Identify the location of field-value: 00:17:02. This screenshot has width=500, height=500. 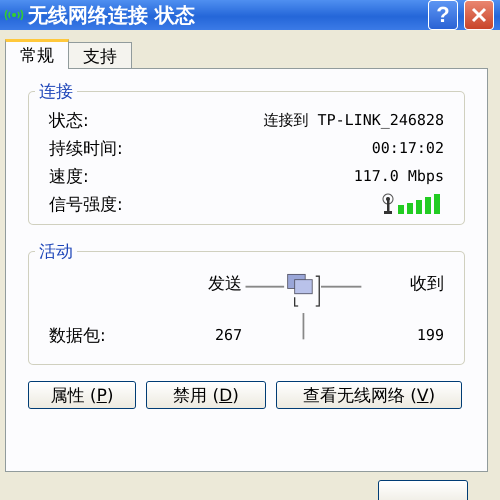
(408, 148).